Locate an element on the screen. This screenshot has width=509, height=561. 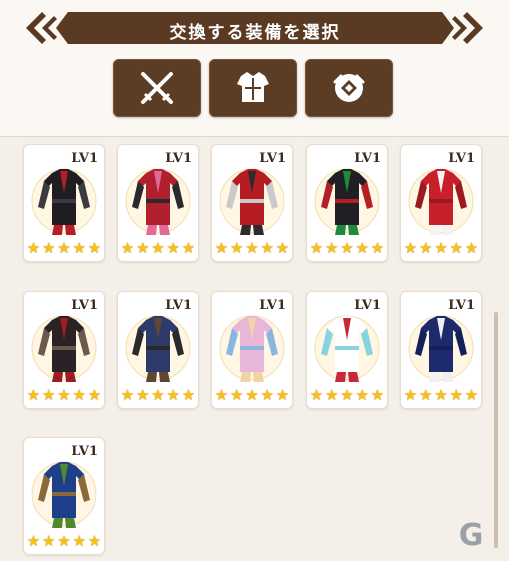
page-title: 交換する装備を選択 is located at coordinates (255, 33).